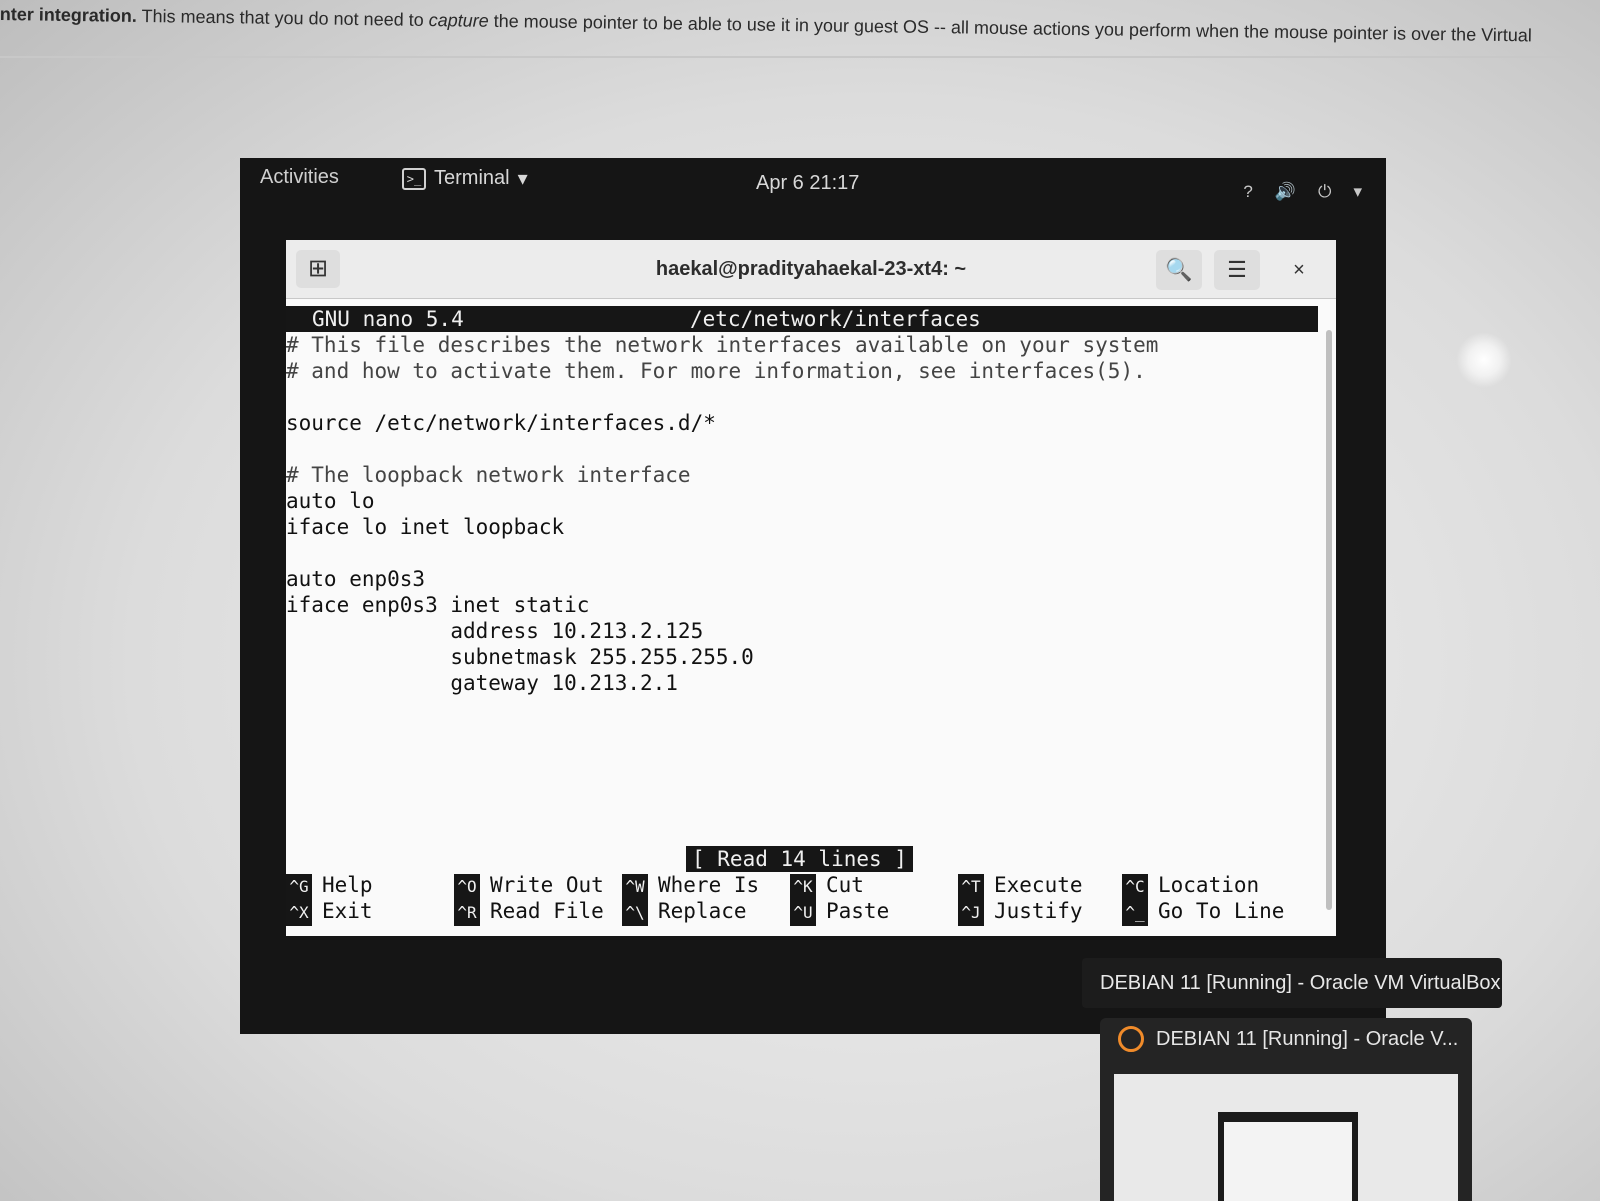  What do you see at coordinates (458, 20) in the screenshot?
I see `host-doc-italic: capture` at bounding box center [458, 20].